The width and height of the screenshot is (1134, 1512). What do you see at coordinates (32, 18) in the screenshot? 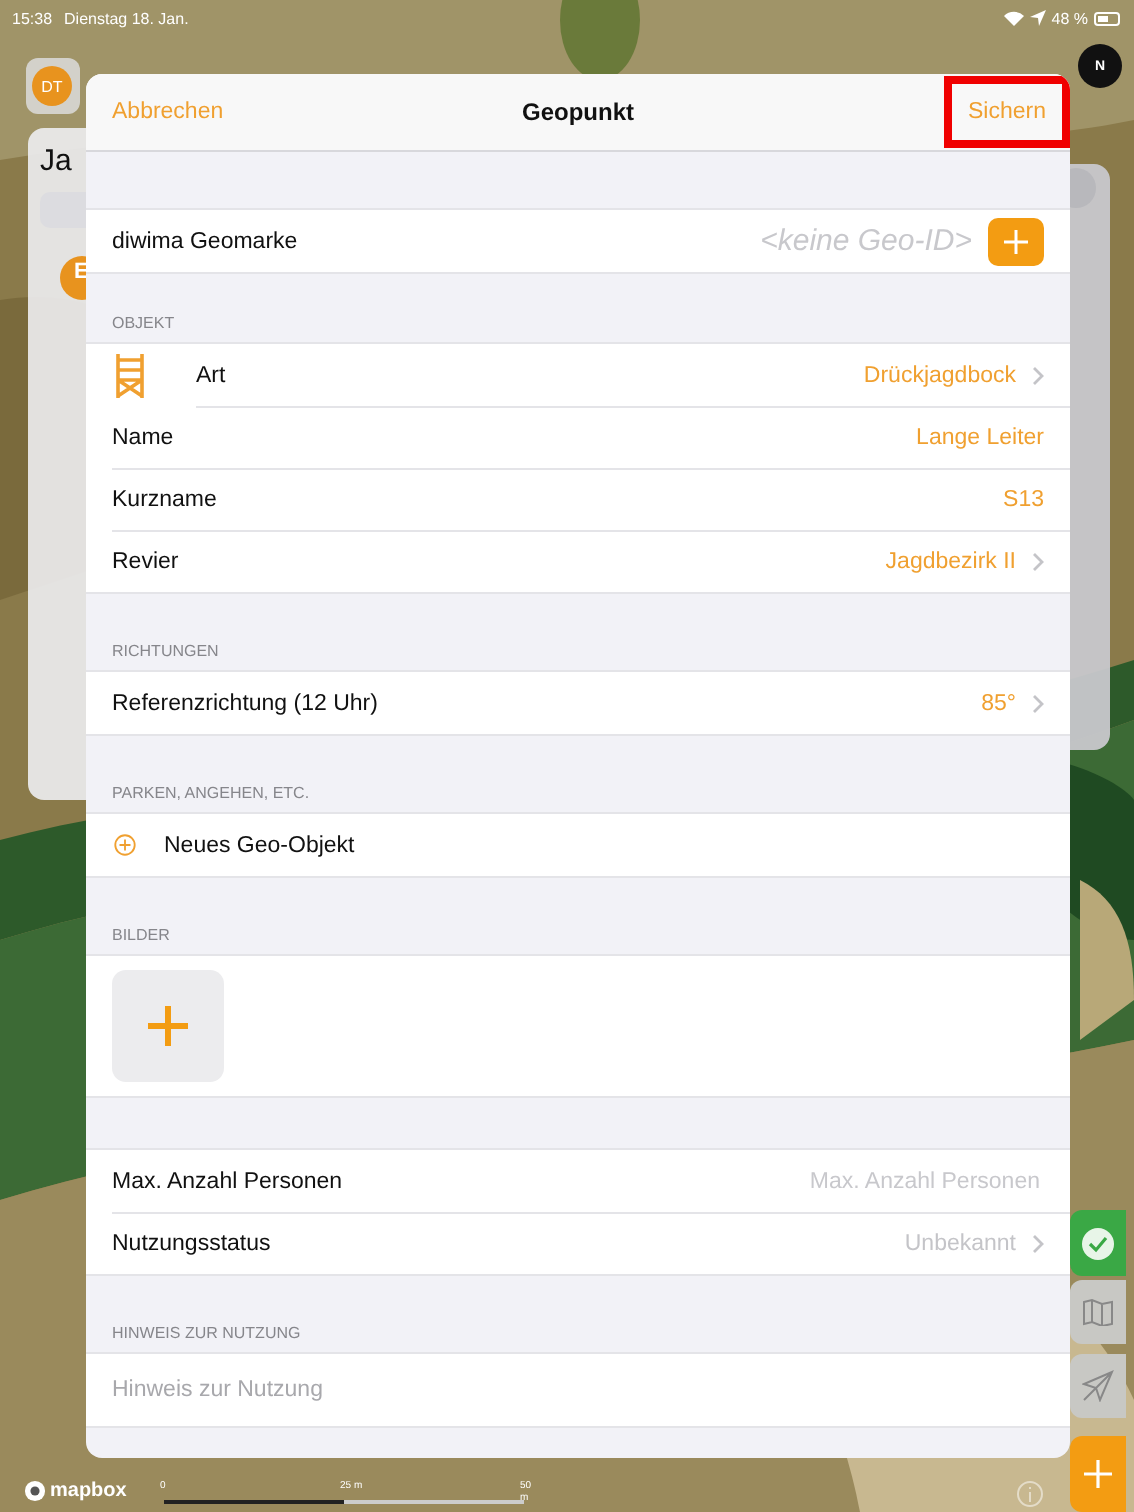
I see `status-time: 15:38` at bounding box center [32, 18].